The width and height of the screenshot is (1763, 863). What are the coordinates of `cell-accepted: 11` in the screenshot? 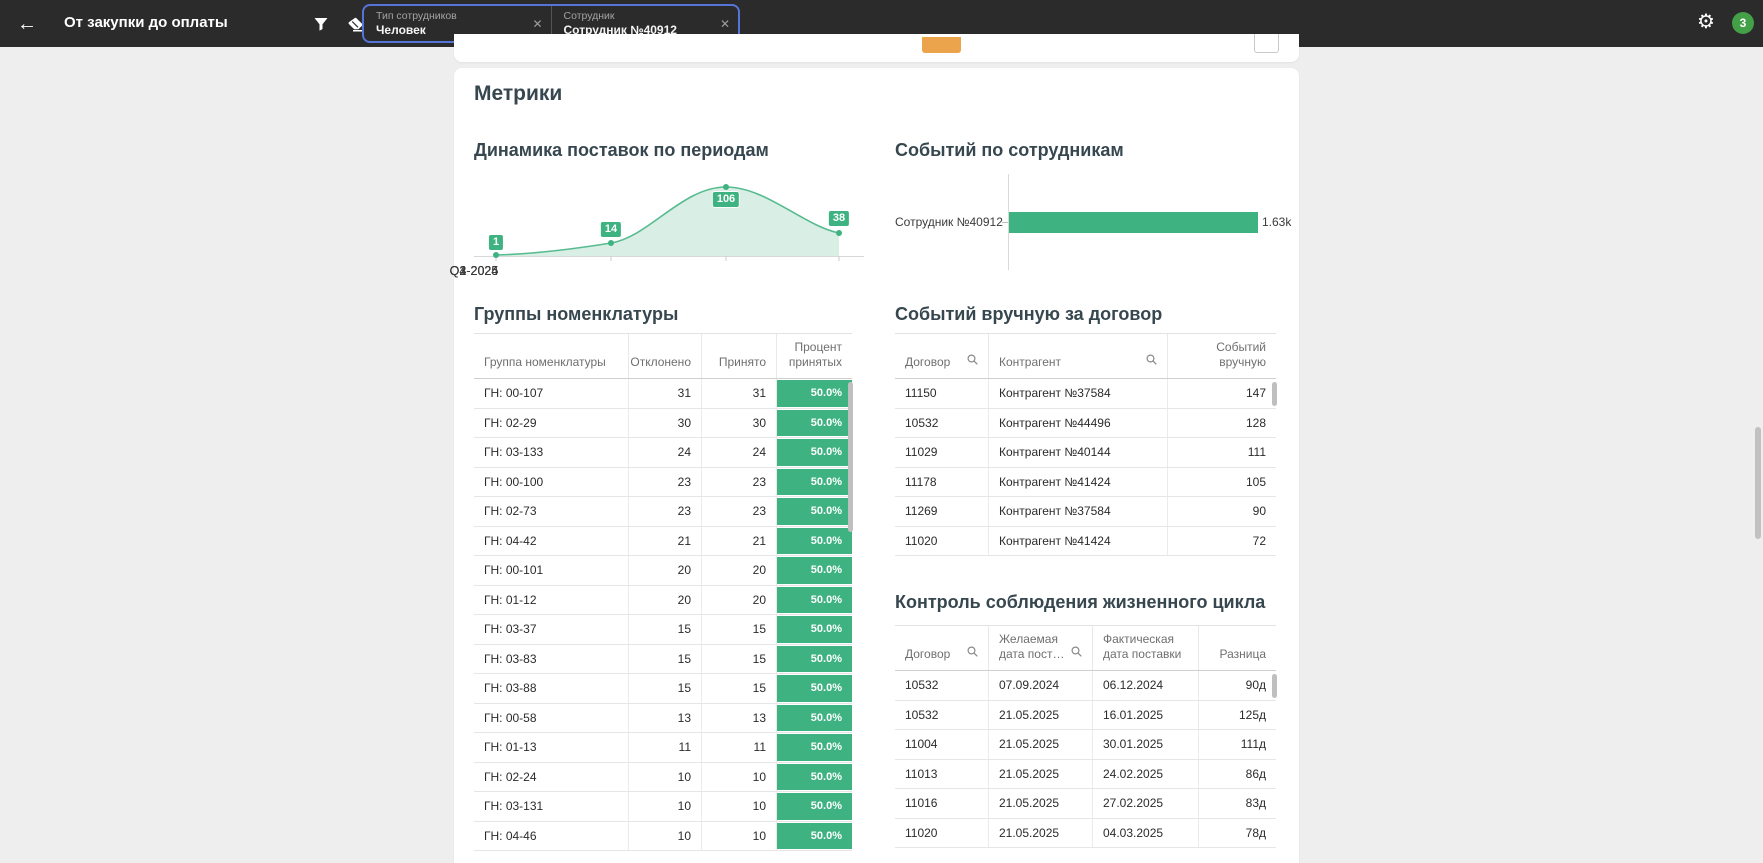 It's located at (738, 747).